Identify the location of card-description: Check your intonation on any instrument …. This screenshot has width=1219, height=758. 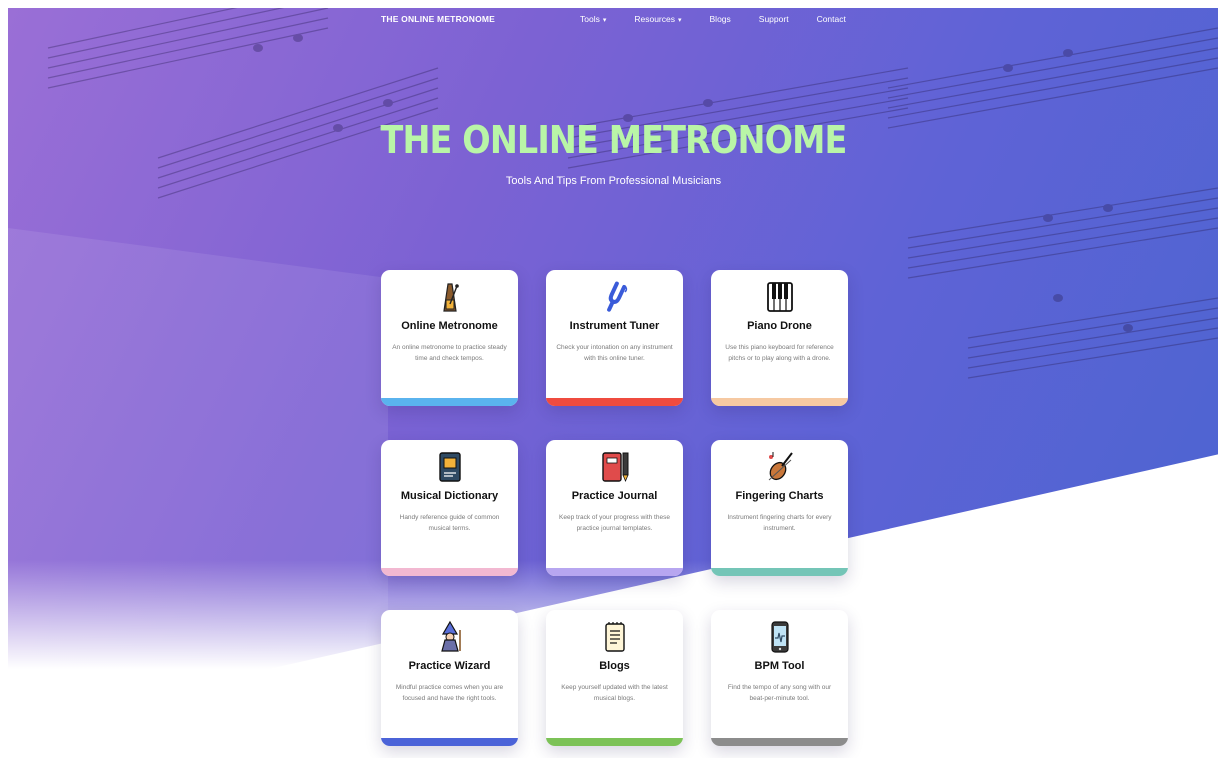
(614, 353).